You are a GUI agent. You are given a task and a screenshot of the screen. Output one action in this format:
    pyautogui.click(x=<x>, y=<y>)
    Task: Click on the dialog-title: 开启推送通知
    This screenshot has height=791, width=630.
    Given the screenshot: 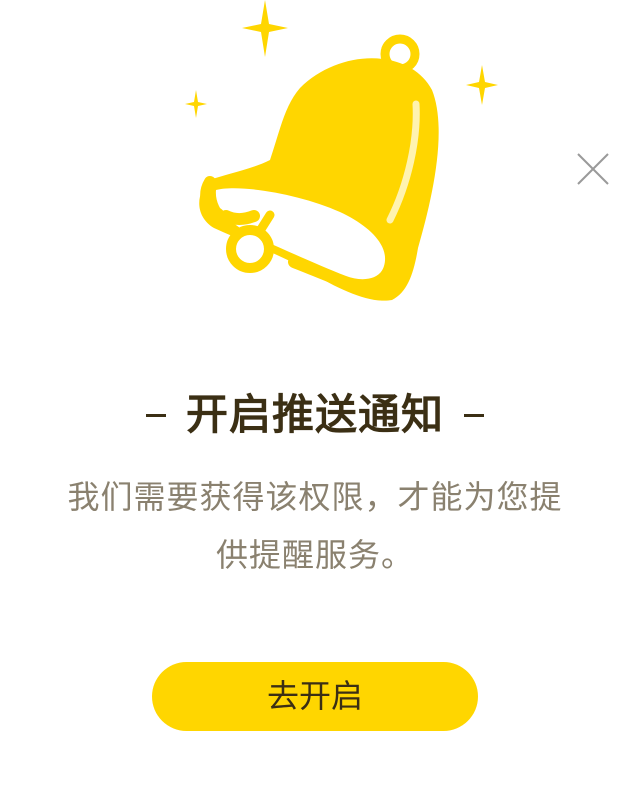 What is the action you would take?
    pyautogui.click(x=314, y=414)
    